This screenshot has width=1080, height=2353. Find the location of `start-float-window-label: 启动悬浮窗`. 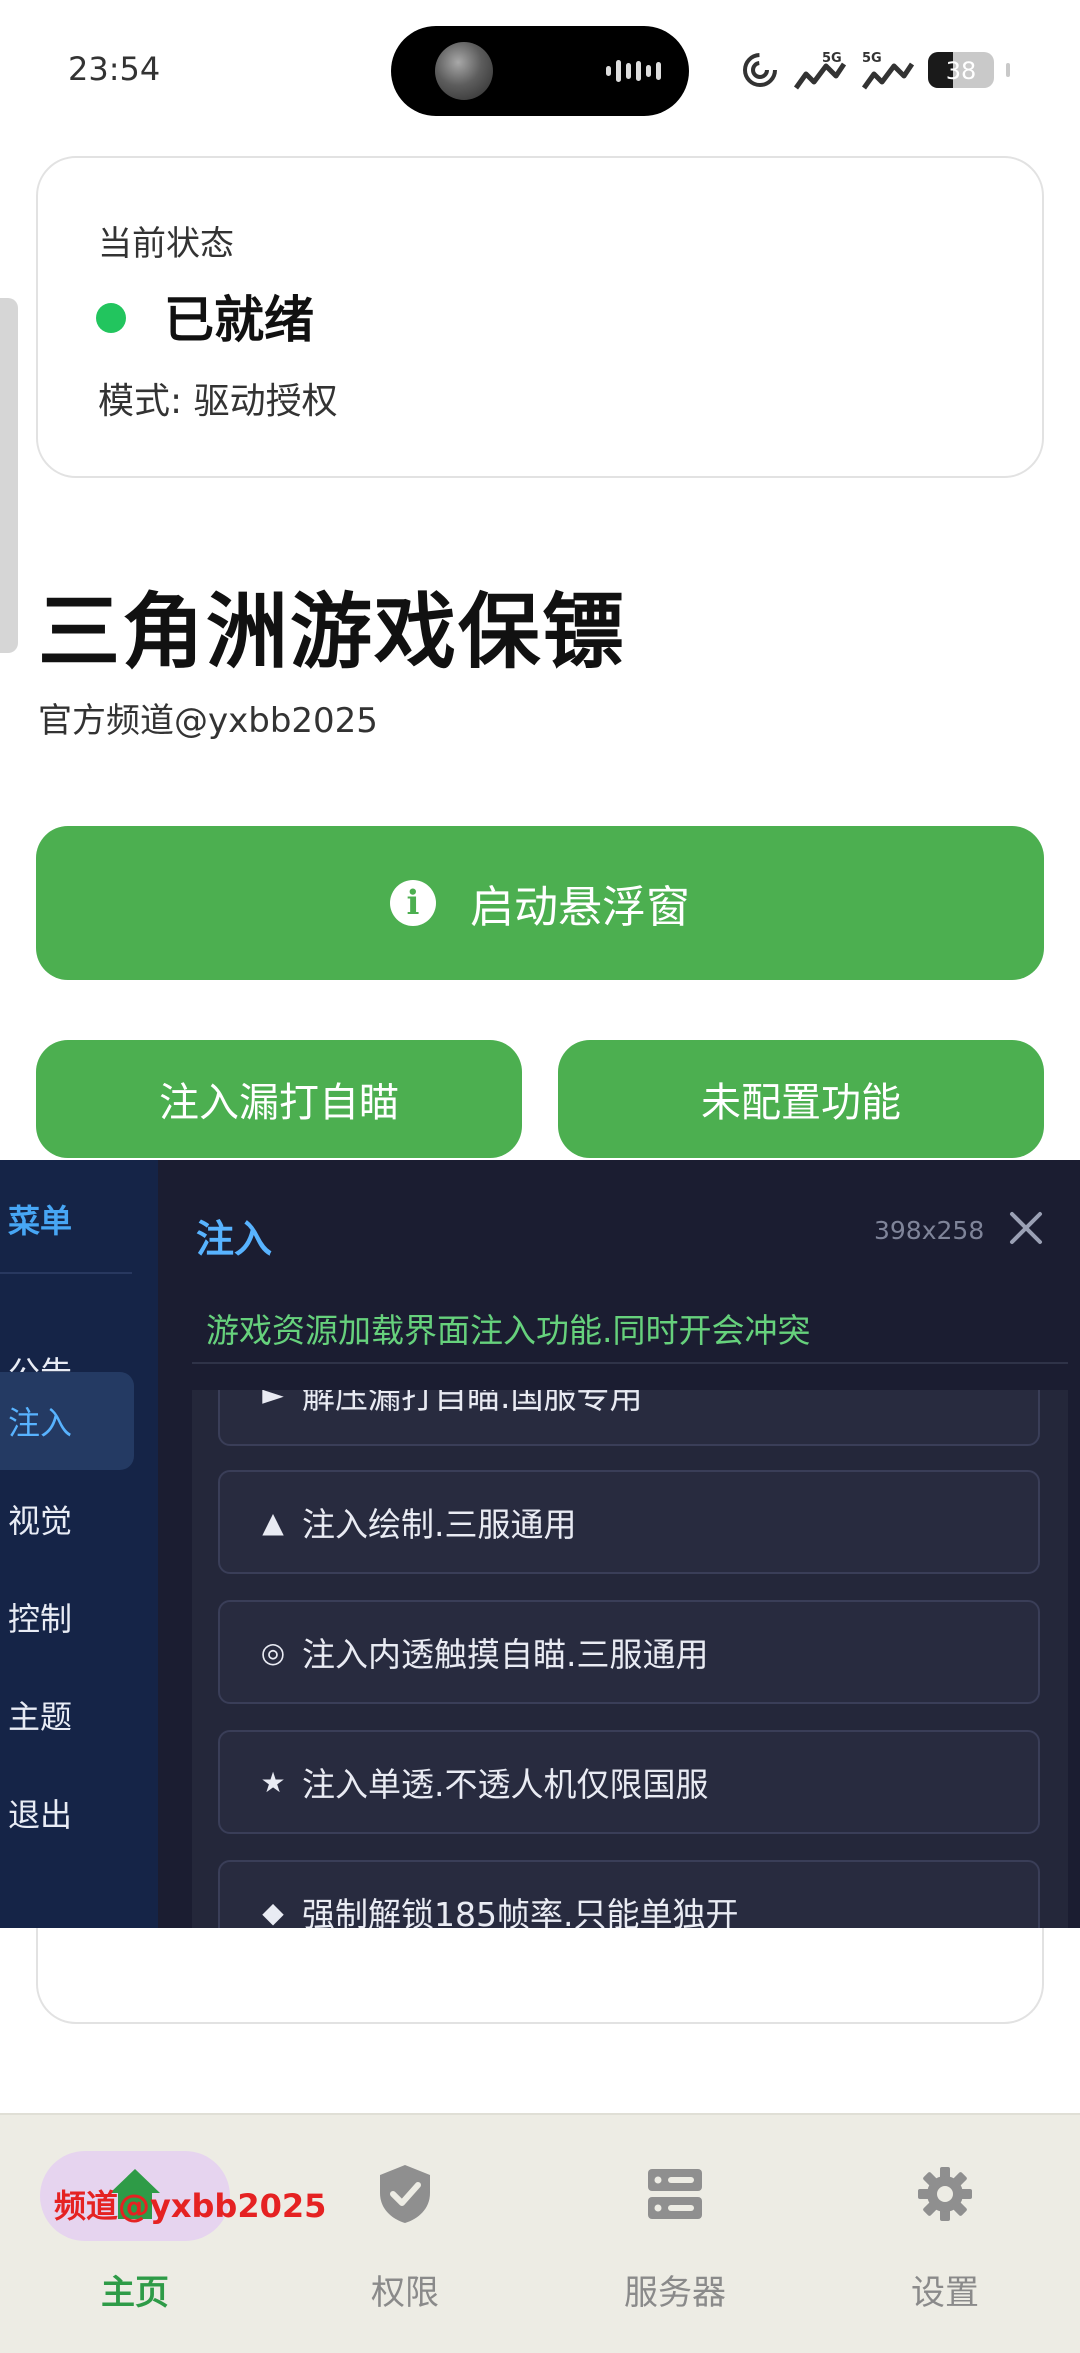

start-float-window-label: 启动悬浮窗 is located at coordinates (580, 907).